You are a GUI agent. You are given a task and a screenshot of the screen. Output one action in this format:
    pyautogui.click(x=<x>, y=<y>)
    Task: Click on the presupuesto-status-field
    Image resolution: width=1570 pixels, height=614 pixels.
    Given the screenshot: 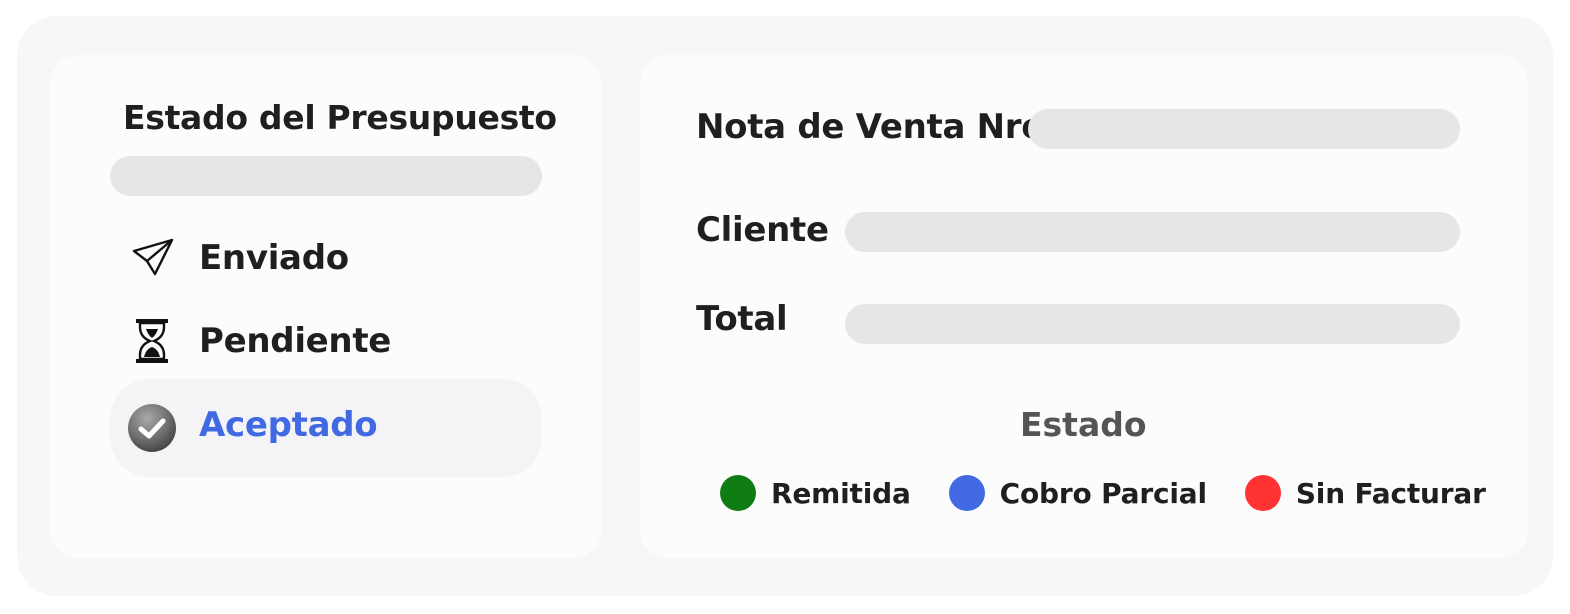 What is the action you would take?
    pyautogui.click(x=326, y=176)
    